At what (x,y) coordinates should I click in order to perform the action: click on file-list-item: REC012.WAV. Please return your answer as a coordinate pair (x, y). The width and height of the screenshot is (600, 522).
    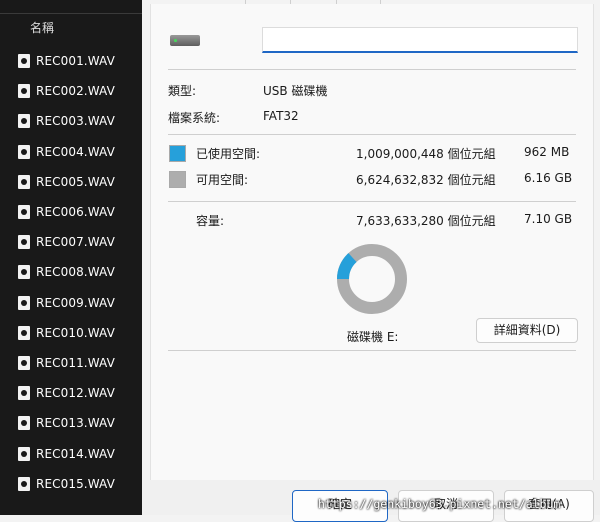
    Looking at the image, I should click on (71, 393).